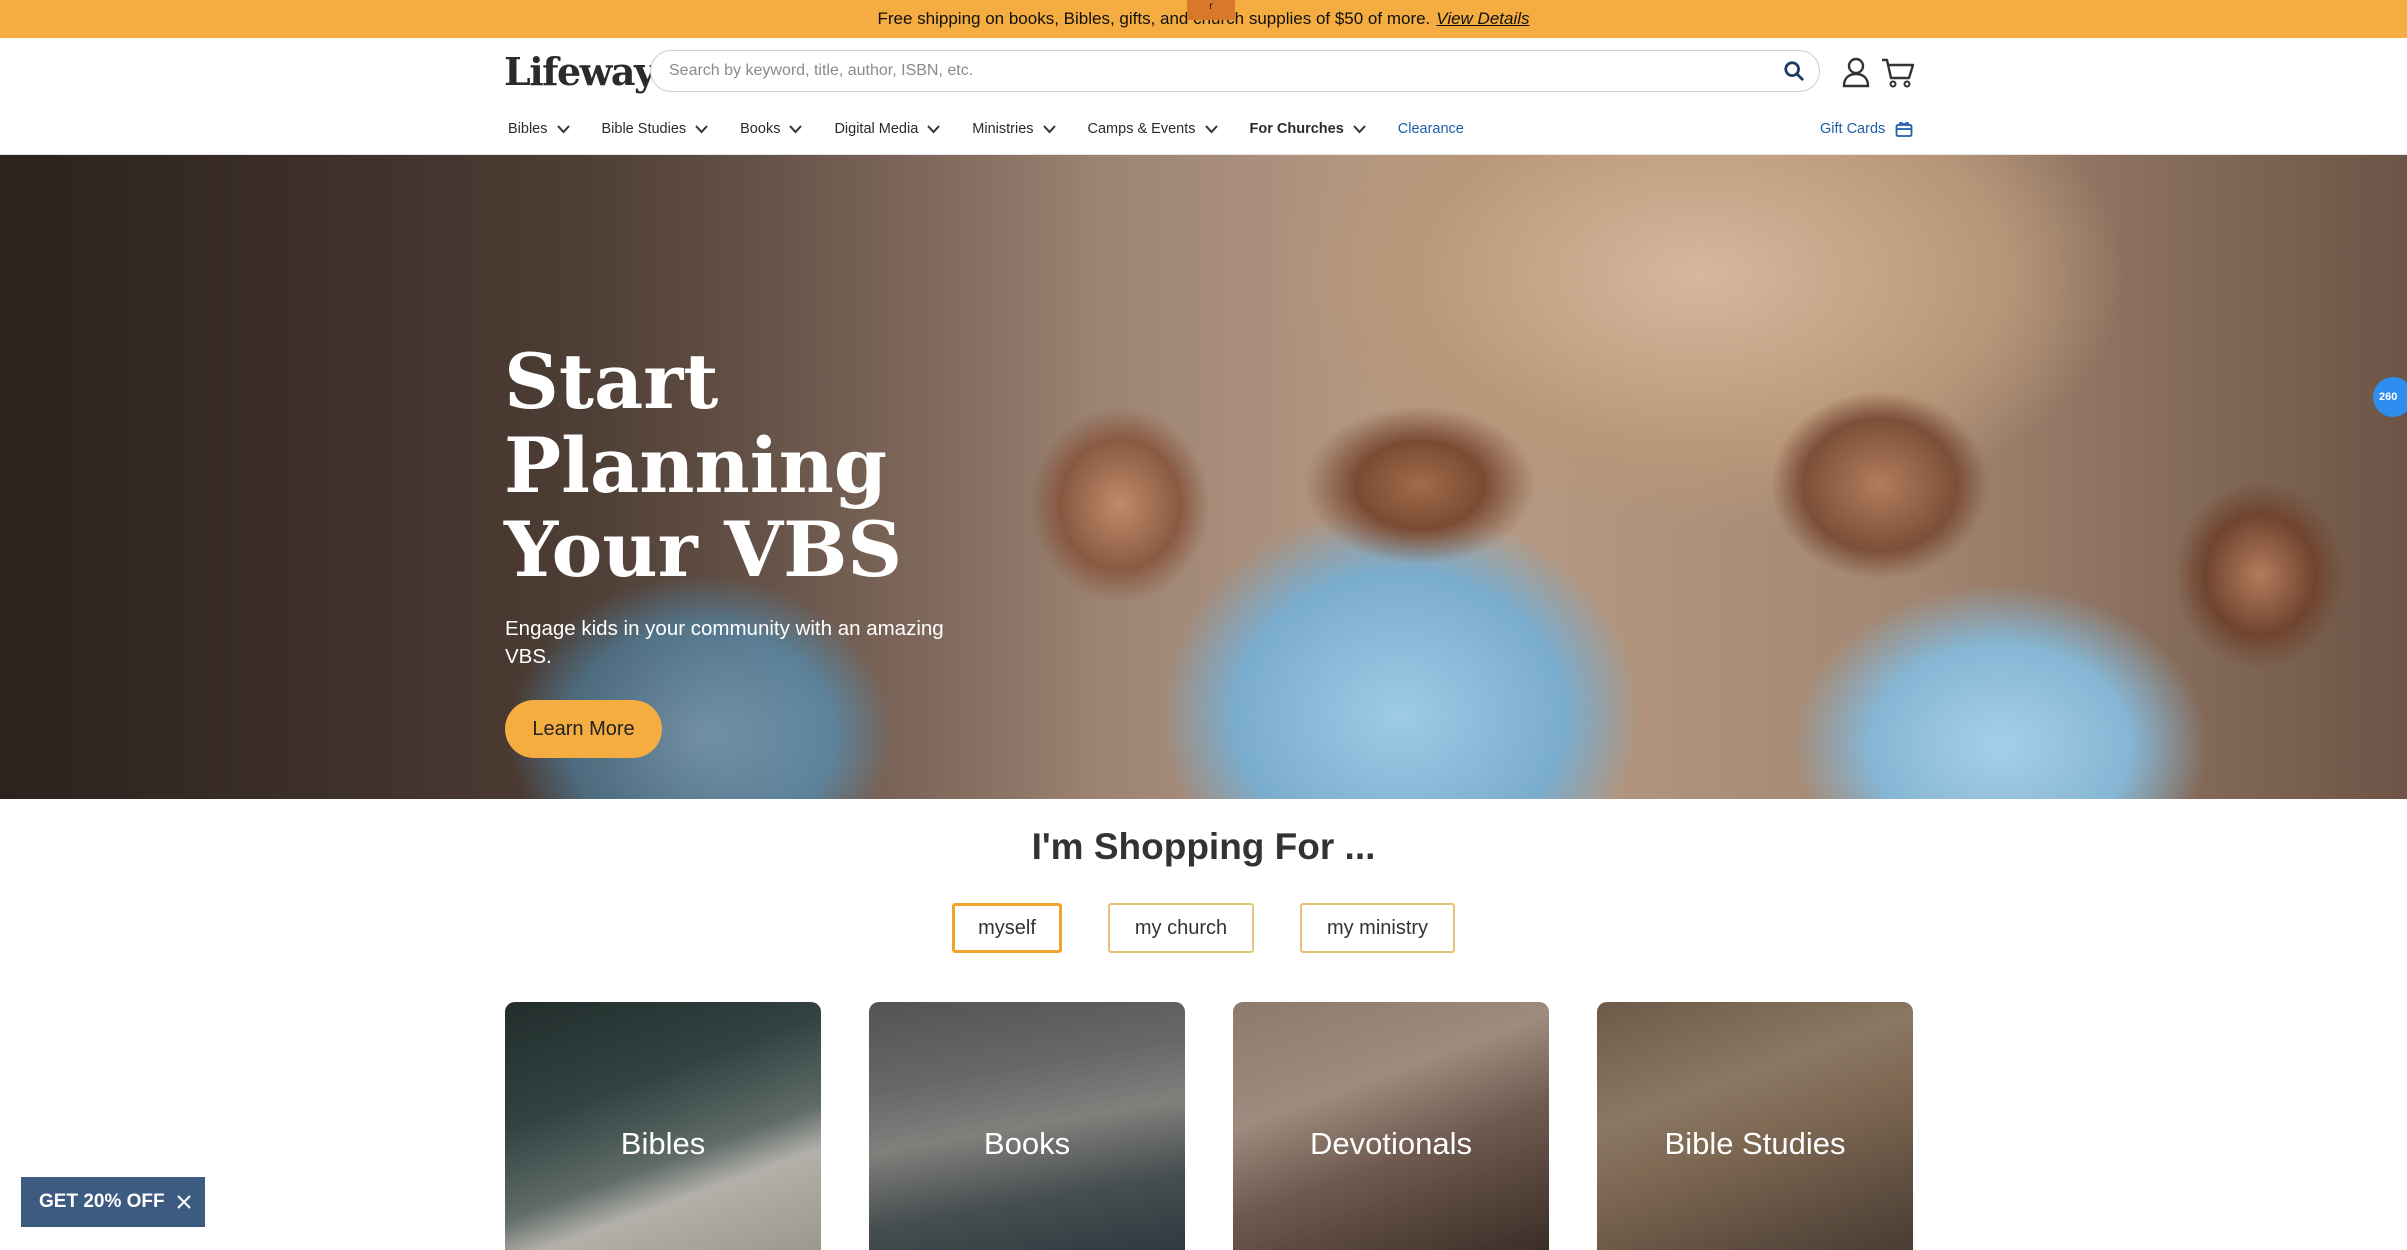 Image resolution: width=2407 pixels, height=1250 pixels. I want to click on search-input, so click(1214, 70).